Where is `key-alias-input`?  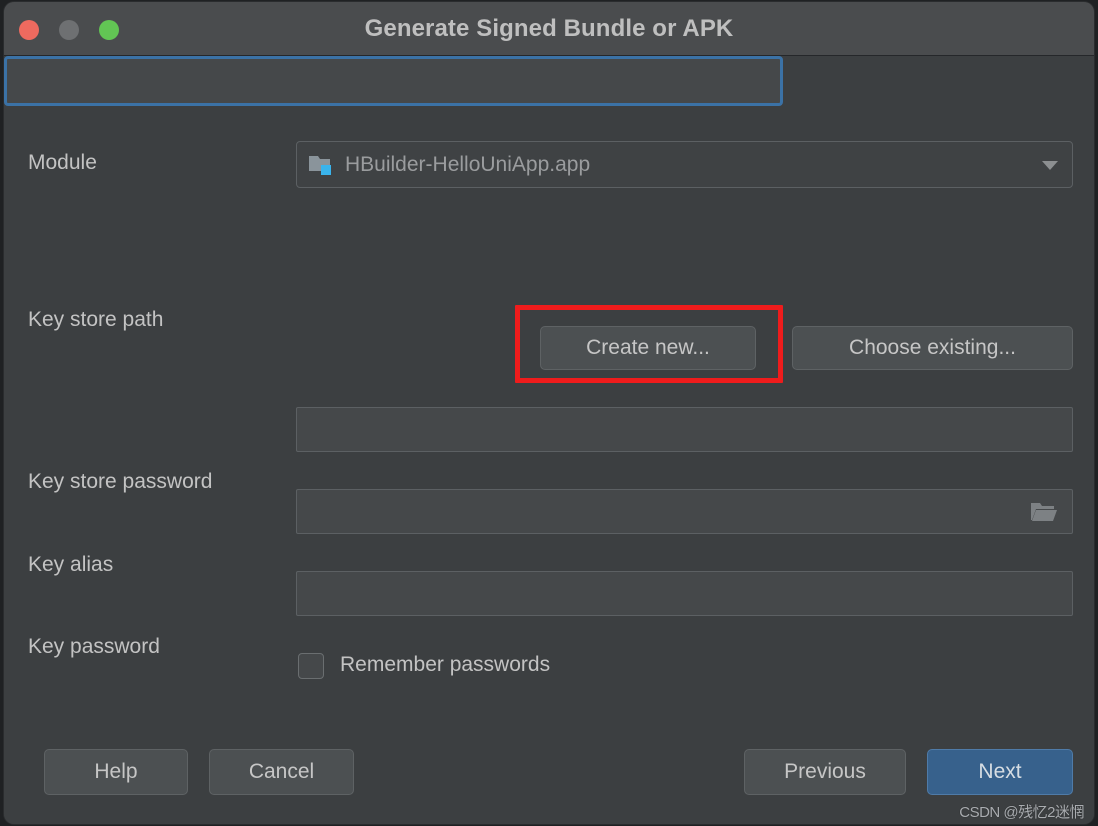
key-alias-input is located at coordinates (684, 511).